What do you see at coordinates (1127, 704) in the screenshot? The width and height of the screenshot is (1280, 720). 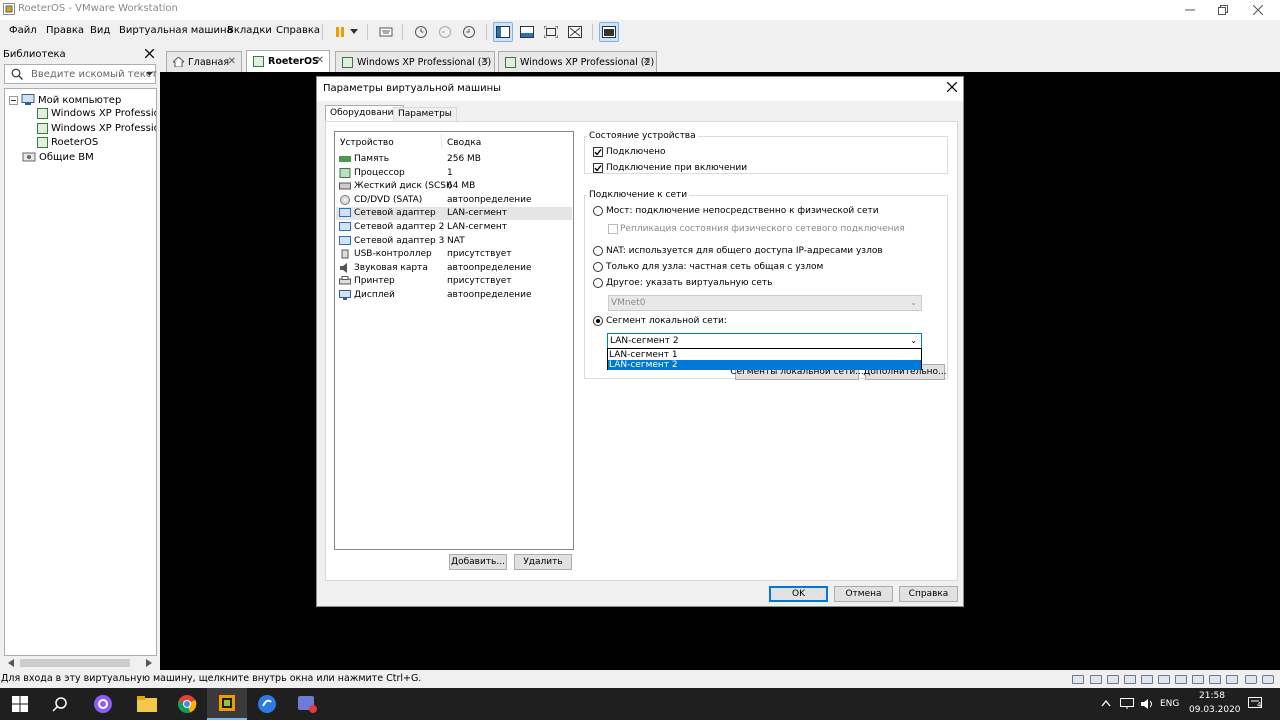 I see `network-tray-icon` at bounding box center [1127, 704].